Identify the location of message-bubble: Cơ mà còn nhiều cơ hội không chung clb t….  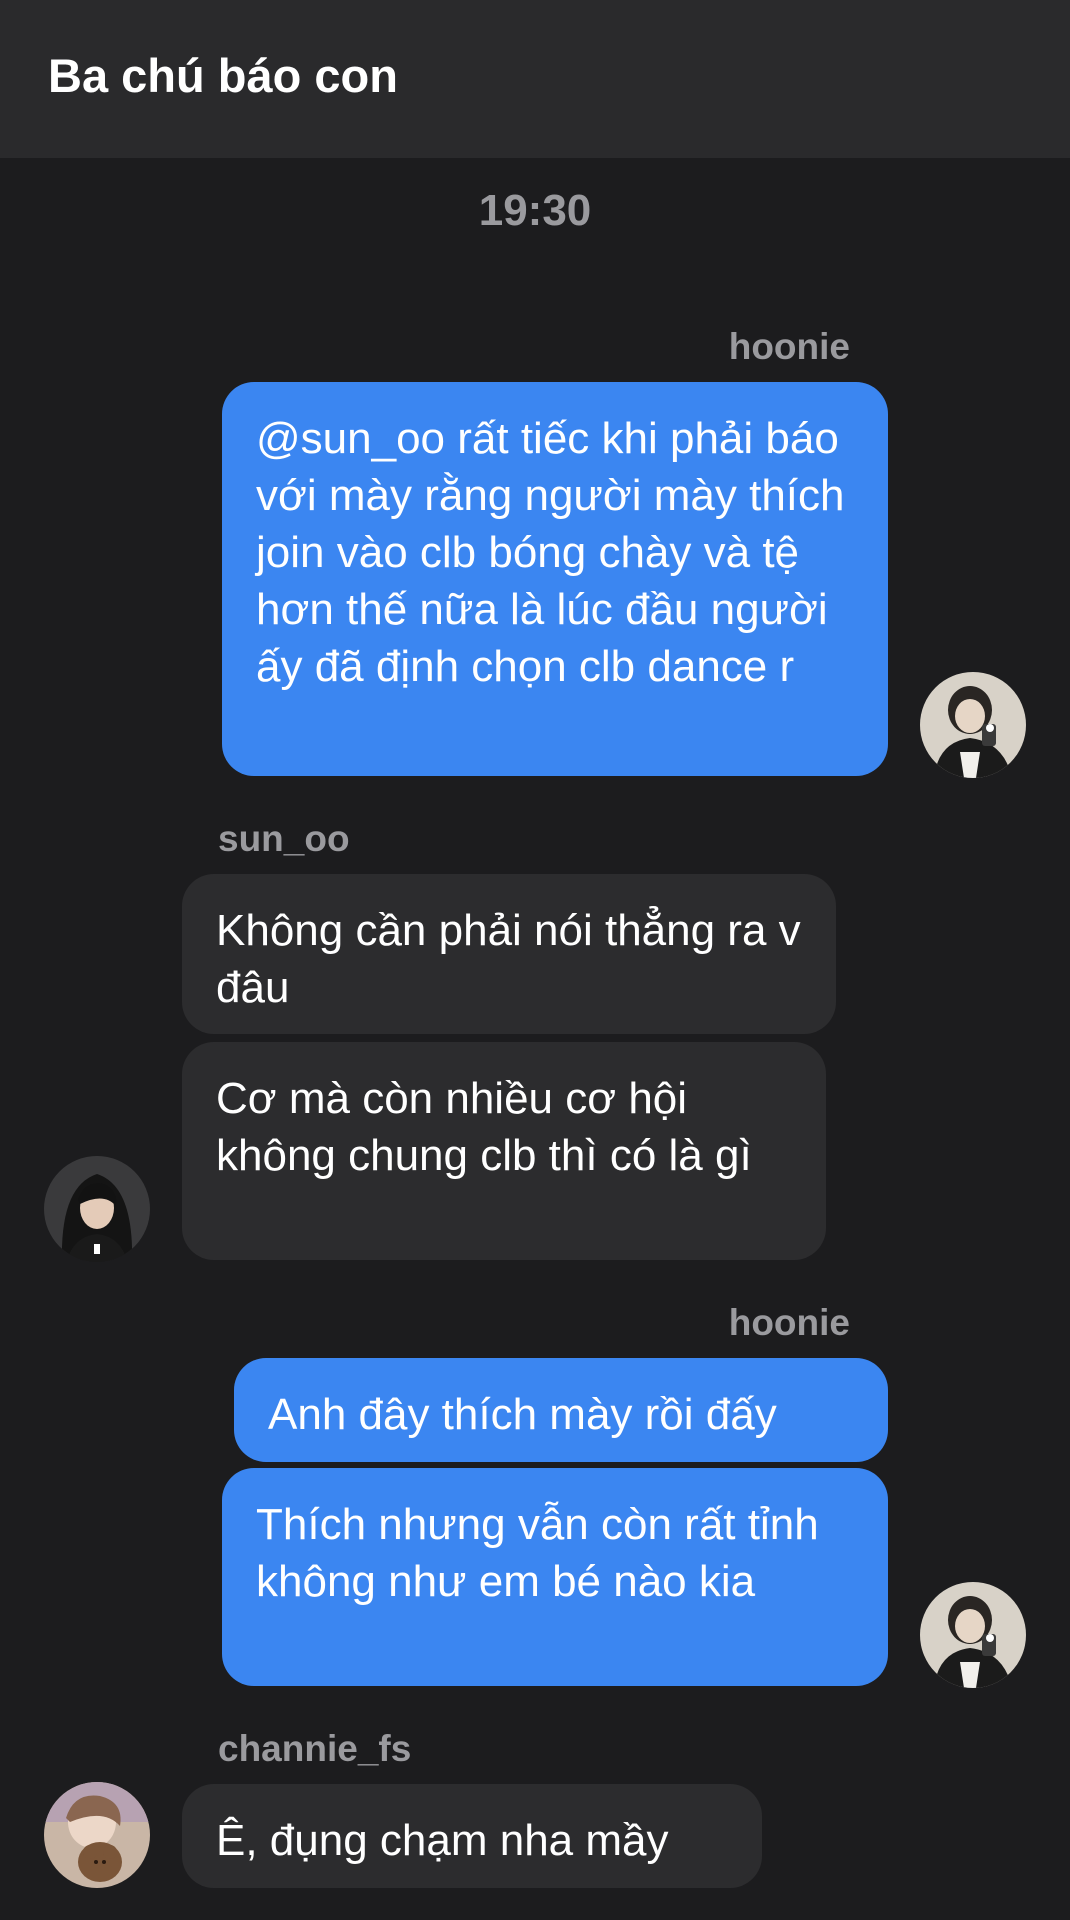
(504, 1151).